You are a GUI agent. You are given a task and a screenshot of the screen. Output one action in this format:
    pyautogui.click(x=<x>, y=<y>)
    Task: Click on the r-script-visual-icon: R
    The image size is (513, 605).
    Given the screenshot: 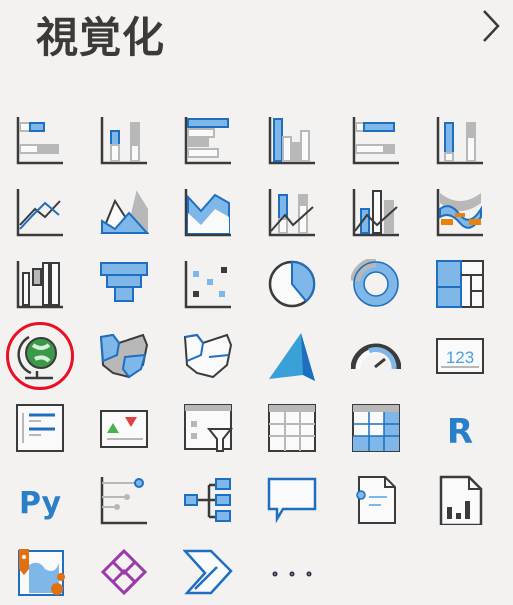 What is the action you would take?
    pyautogui.click(x=460, y=432)
    